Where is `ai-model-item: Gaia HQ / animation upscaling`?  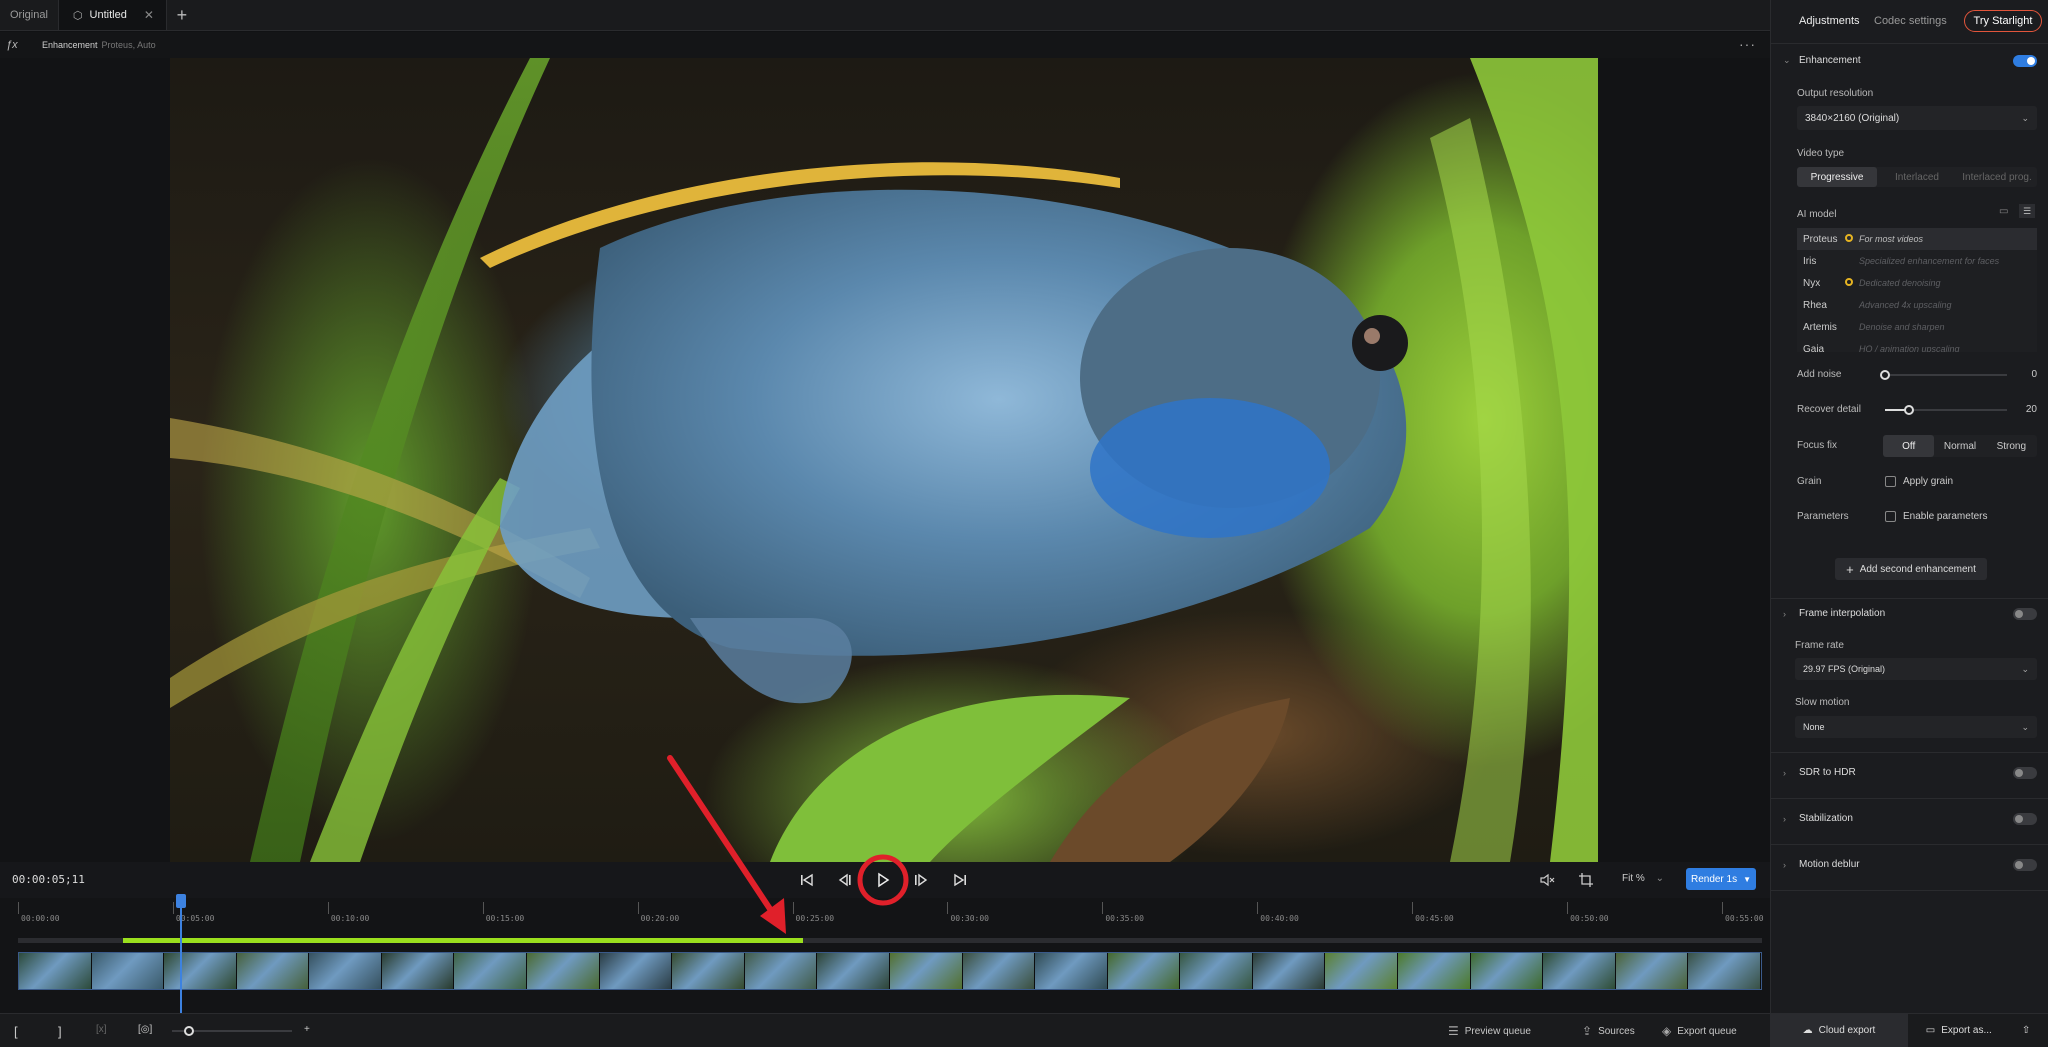
ai-model-item: Gaia HQ / animation upscaling is located at coordinates (1917, 345).